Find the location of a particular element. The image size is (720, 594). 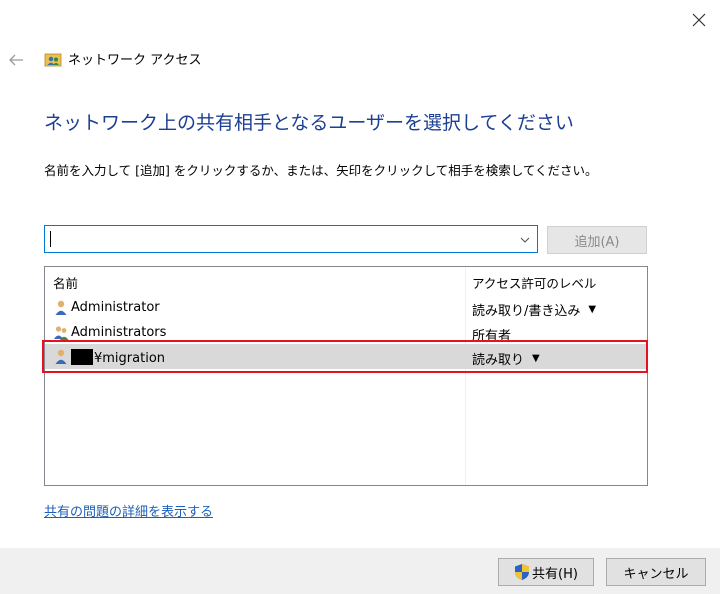

user-name: ¥migration is located at coordinates (118, 357).